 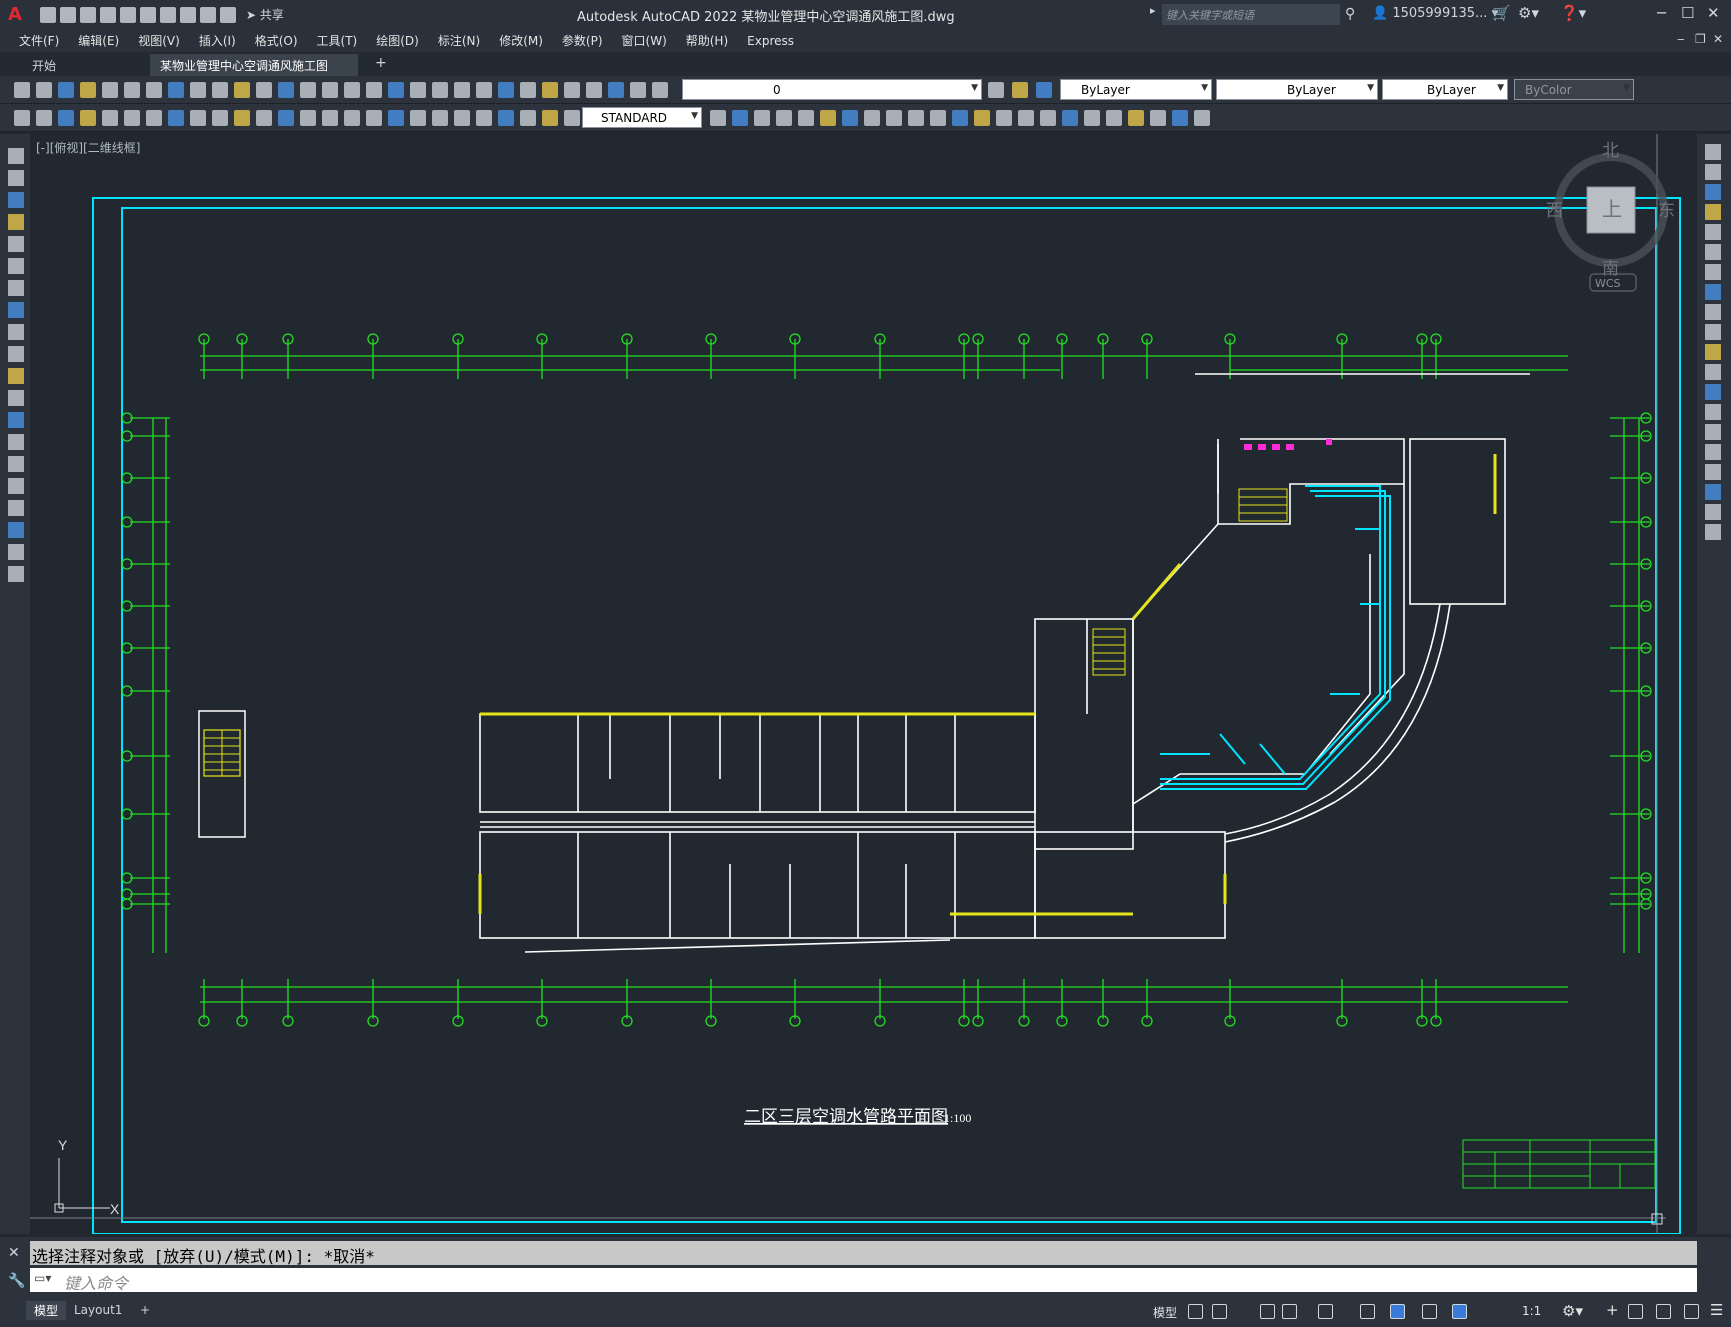 I want to click on hardware-accel-icon, so click(x=1663, y=1311).